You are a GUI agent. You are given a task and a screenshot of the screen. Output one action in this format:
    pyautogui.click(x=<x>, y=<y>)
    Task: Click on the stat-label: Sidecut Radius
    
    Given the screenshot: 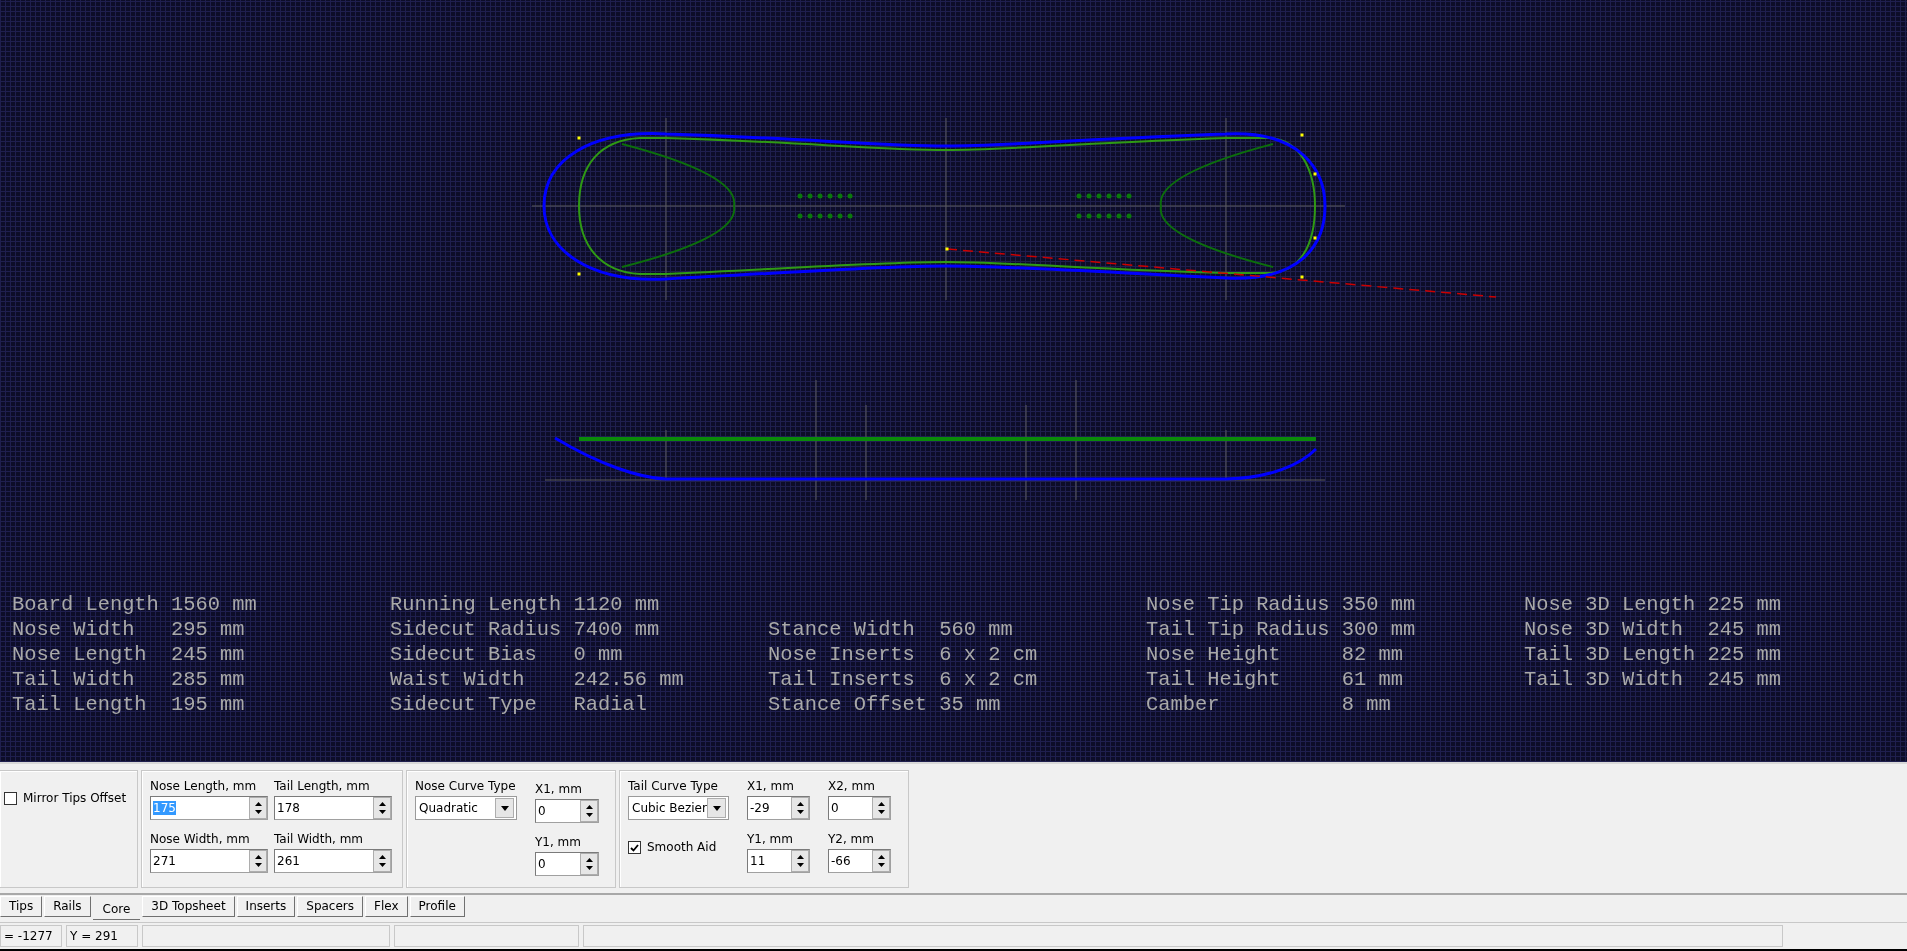 What is the action you would take?
    pyautogui.click(x=476, y=629)
    